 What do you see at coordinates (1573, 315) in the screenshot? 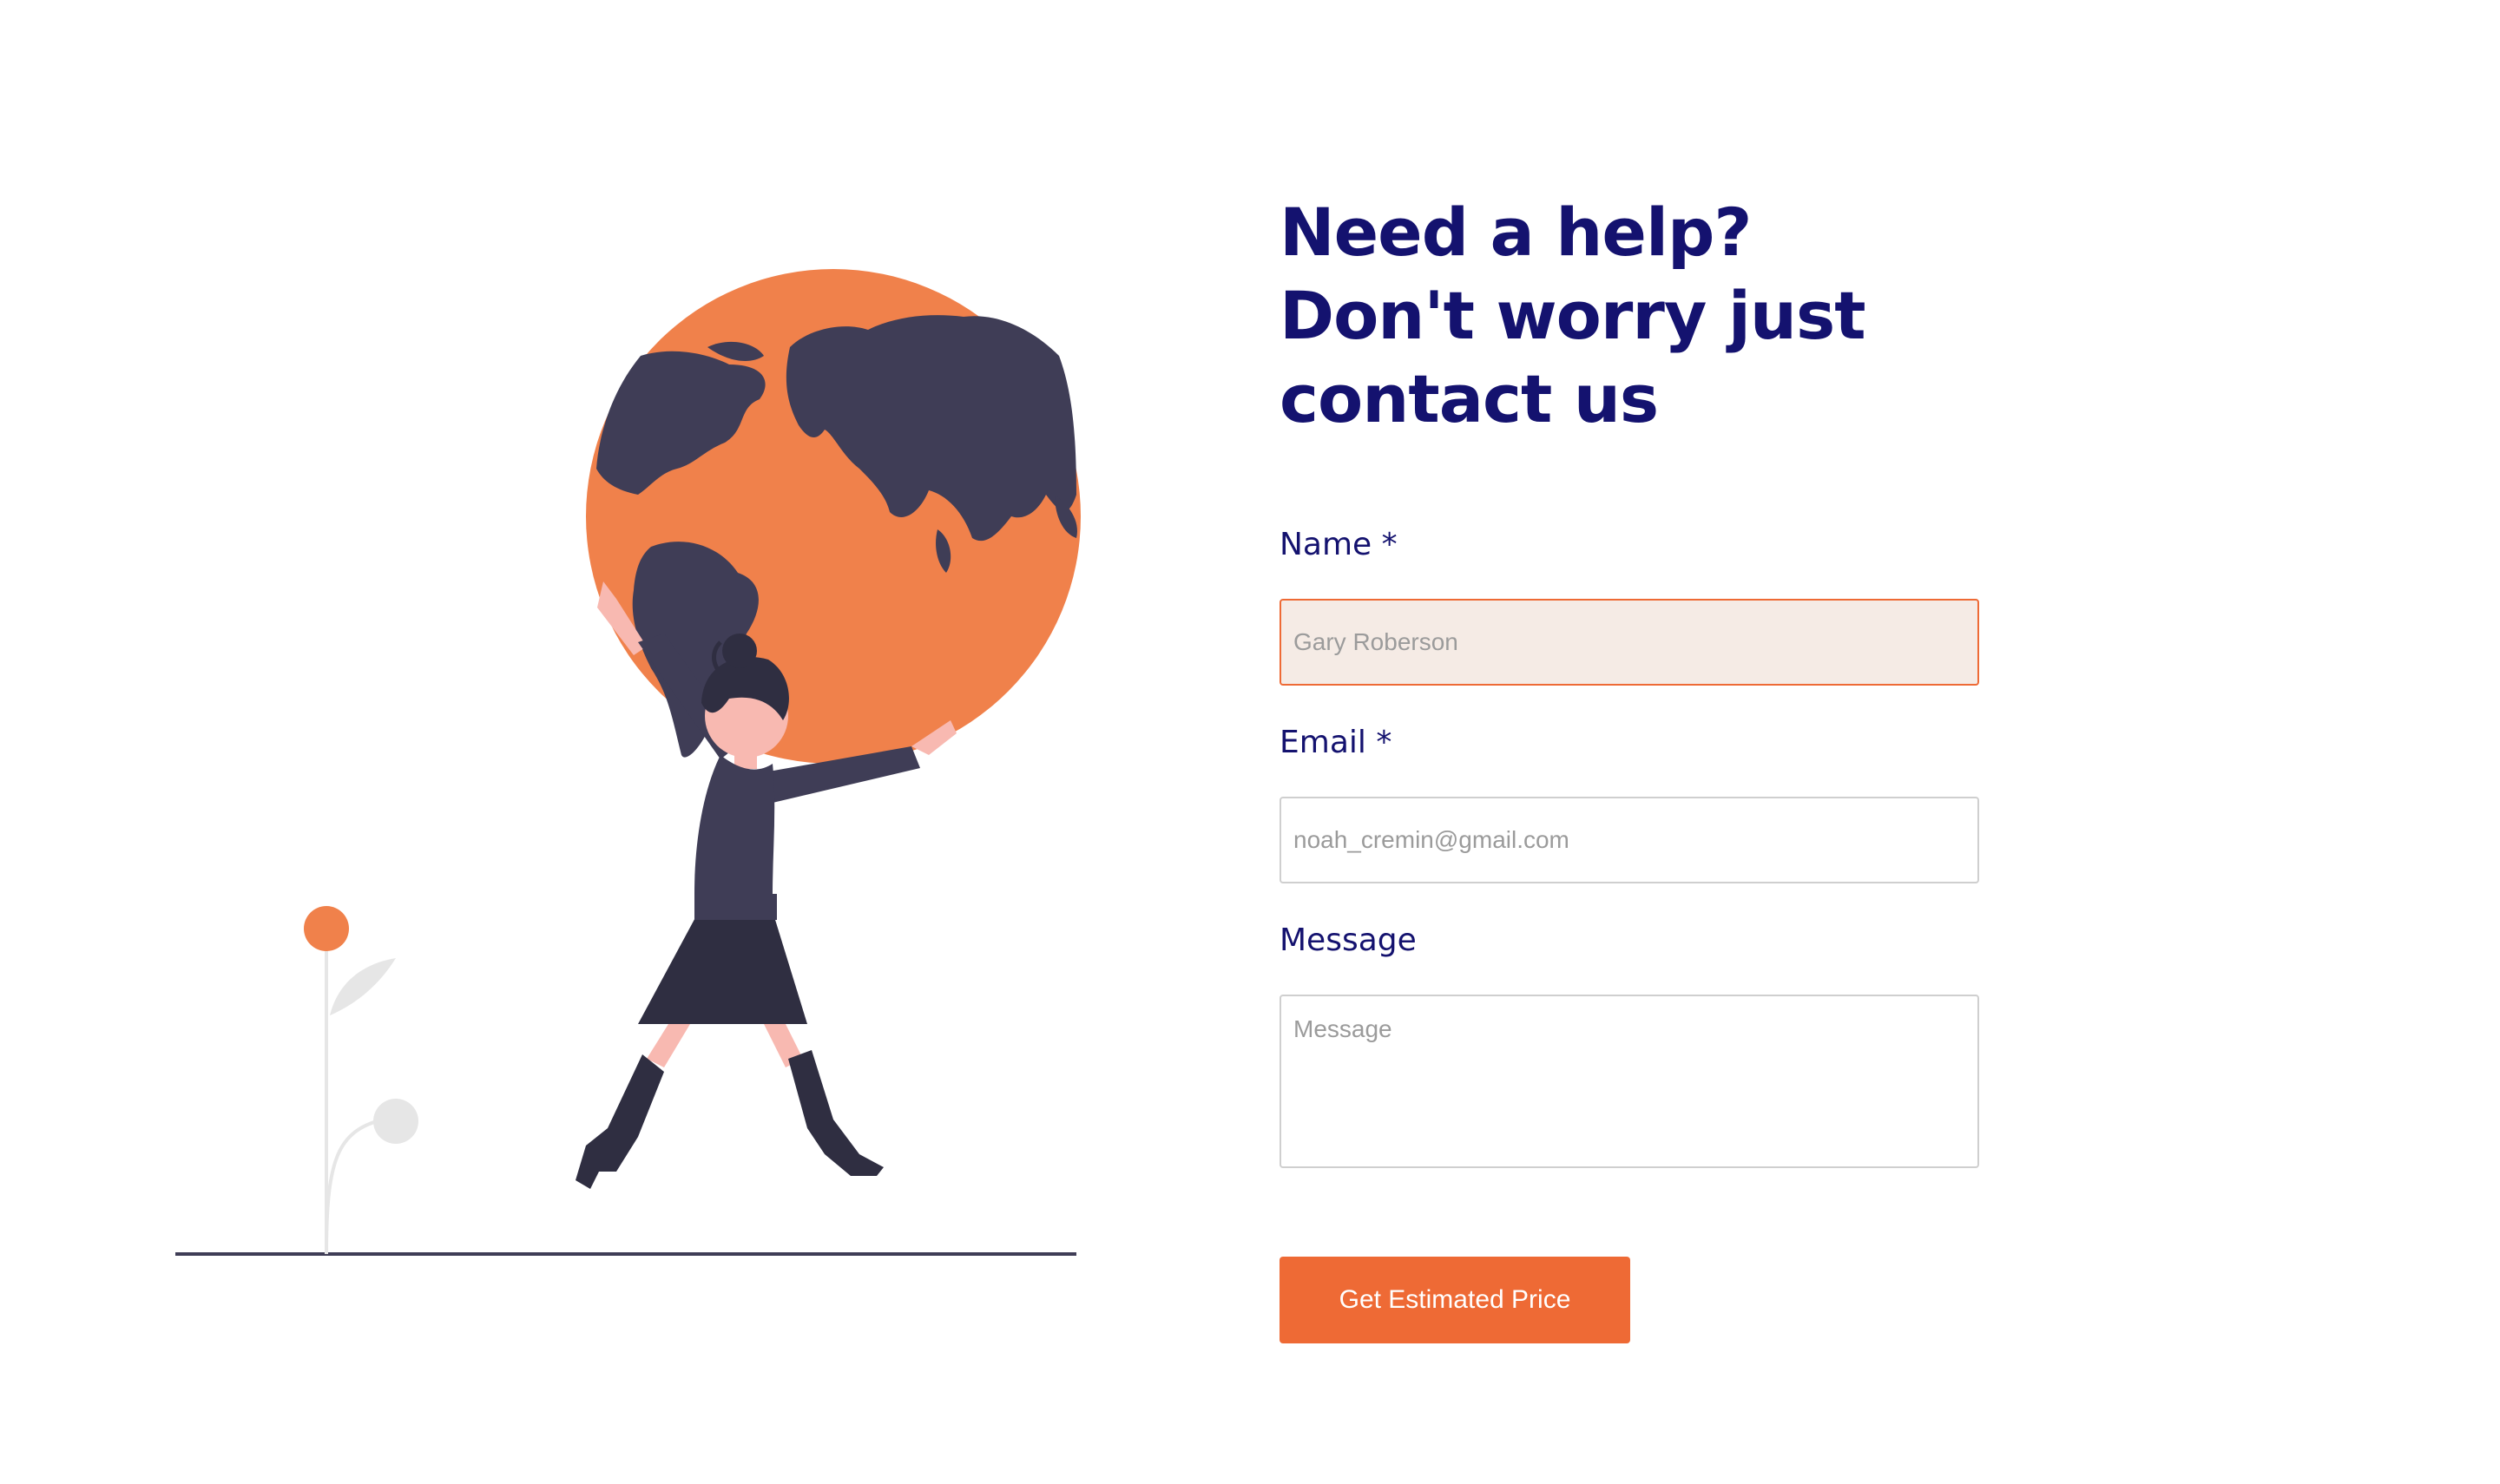
I see `heading-line-2: Don't worry just` at bounding box center [1573, 315].